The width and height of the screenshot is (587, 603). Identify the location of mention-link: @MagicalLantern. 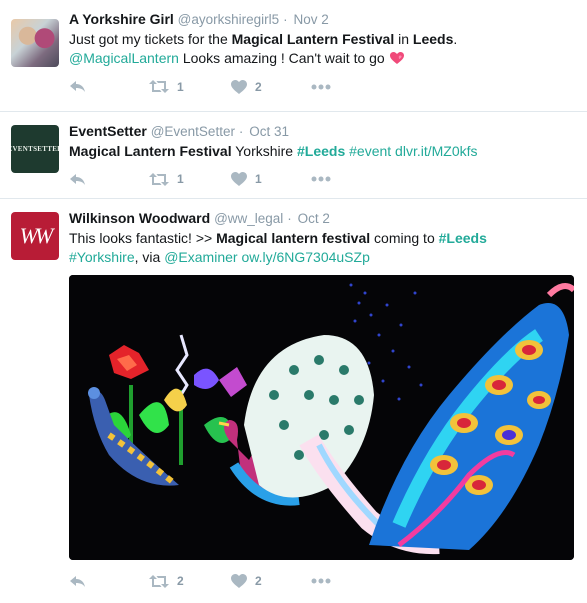
(124, 58).